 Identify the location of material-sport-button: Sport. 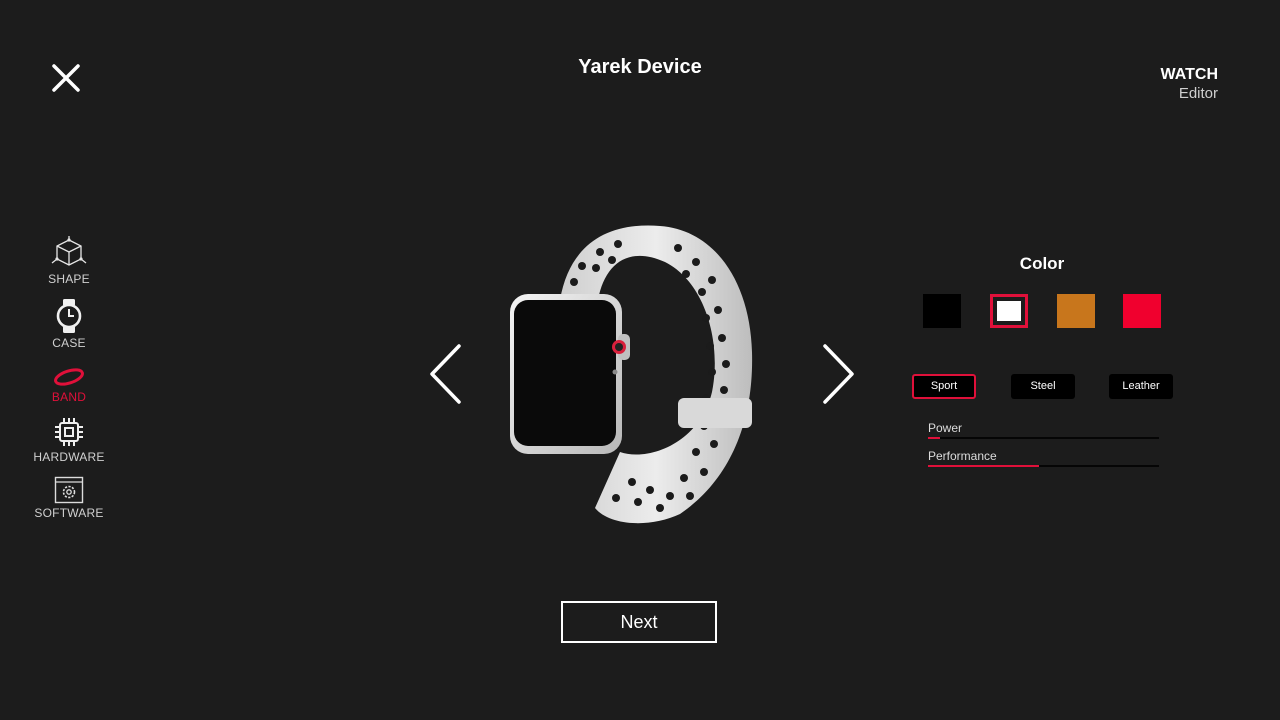
(944, 386).